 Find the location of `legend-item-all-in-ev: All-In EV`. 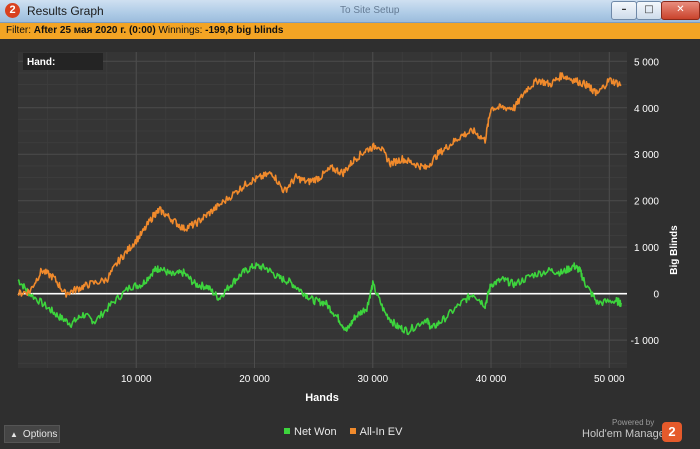

legend-item-all-in-ev: All-In EV is located at coordinates (376, 432).